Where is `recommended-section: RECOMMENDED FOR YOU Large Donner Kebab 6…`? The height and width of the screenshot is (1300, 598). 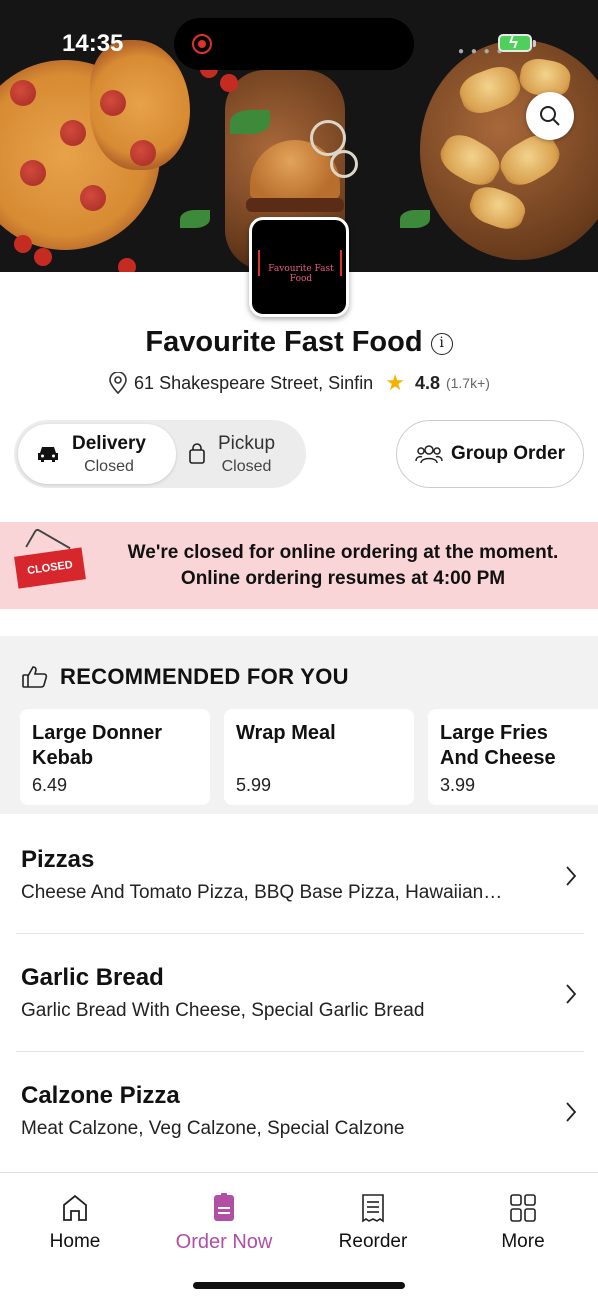 recommended-section: RECOMMENDED FOR YOU Large Donner Kebab 6… is located at coordinates (299, 725).